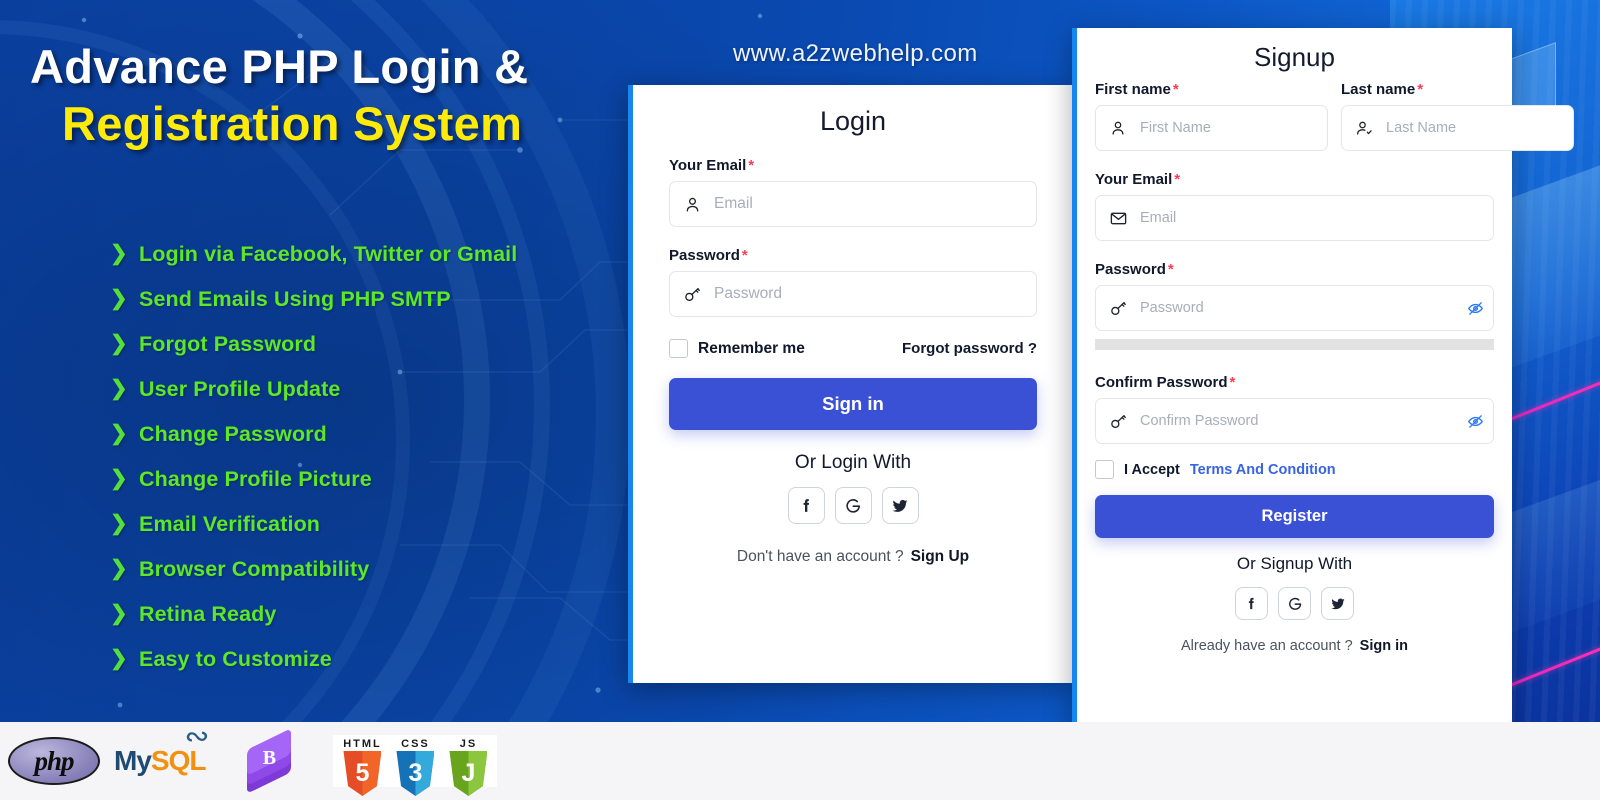  I want to click on javascript-caption: JS, so click(468, 744).